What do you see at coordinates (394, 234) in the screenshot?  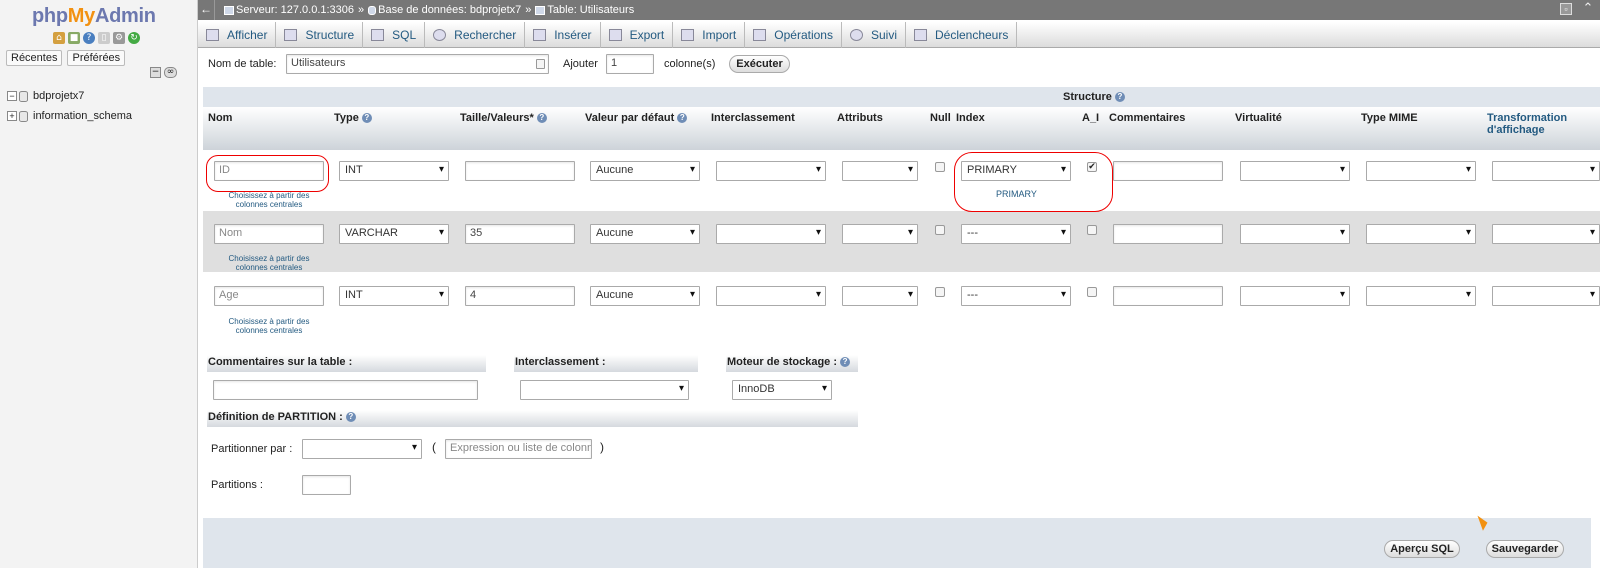 I see `type-select: VARCHAR` at bounding box center [394, 234].